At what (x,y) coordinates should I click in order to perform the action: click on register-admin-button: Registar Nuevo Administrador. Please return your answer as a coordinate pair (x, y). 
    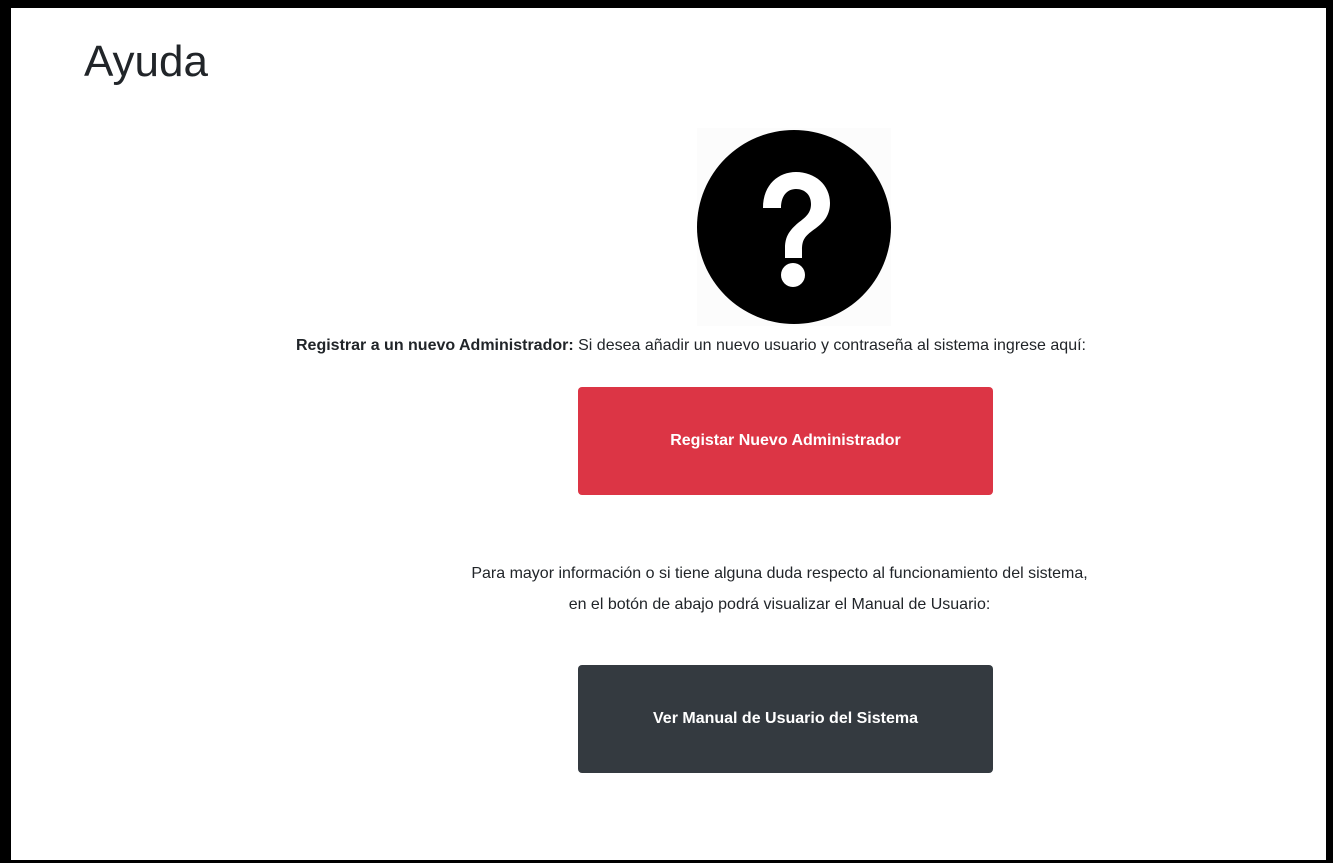
    Looking at the image, I should click on (785, 441).